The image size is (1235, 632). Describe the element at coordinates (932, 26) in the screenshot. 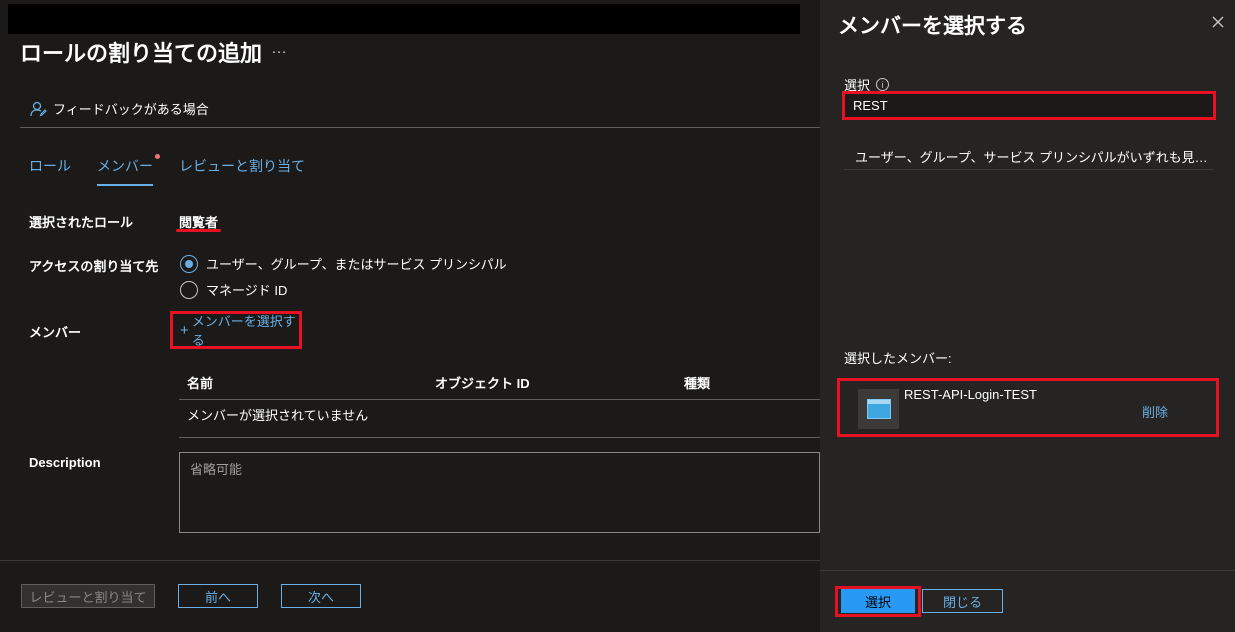

I see `panel-title: メンバーを選択する` at that location.